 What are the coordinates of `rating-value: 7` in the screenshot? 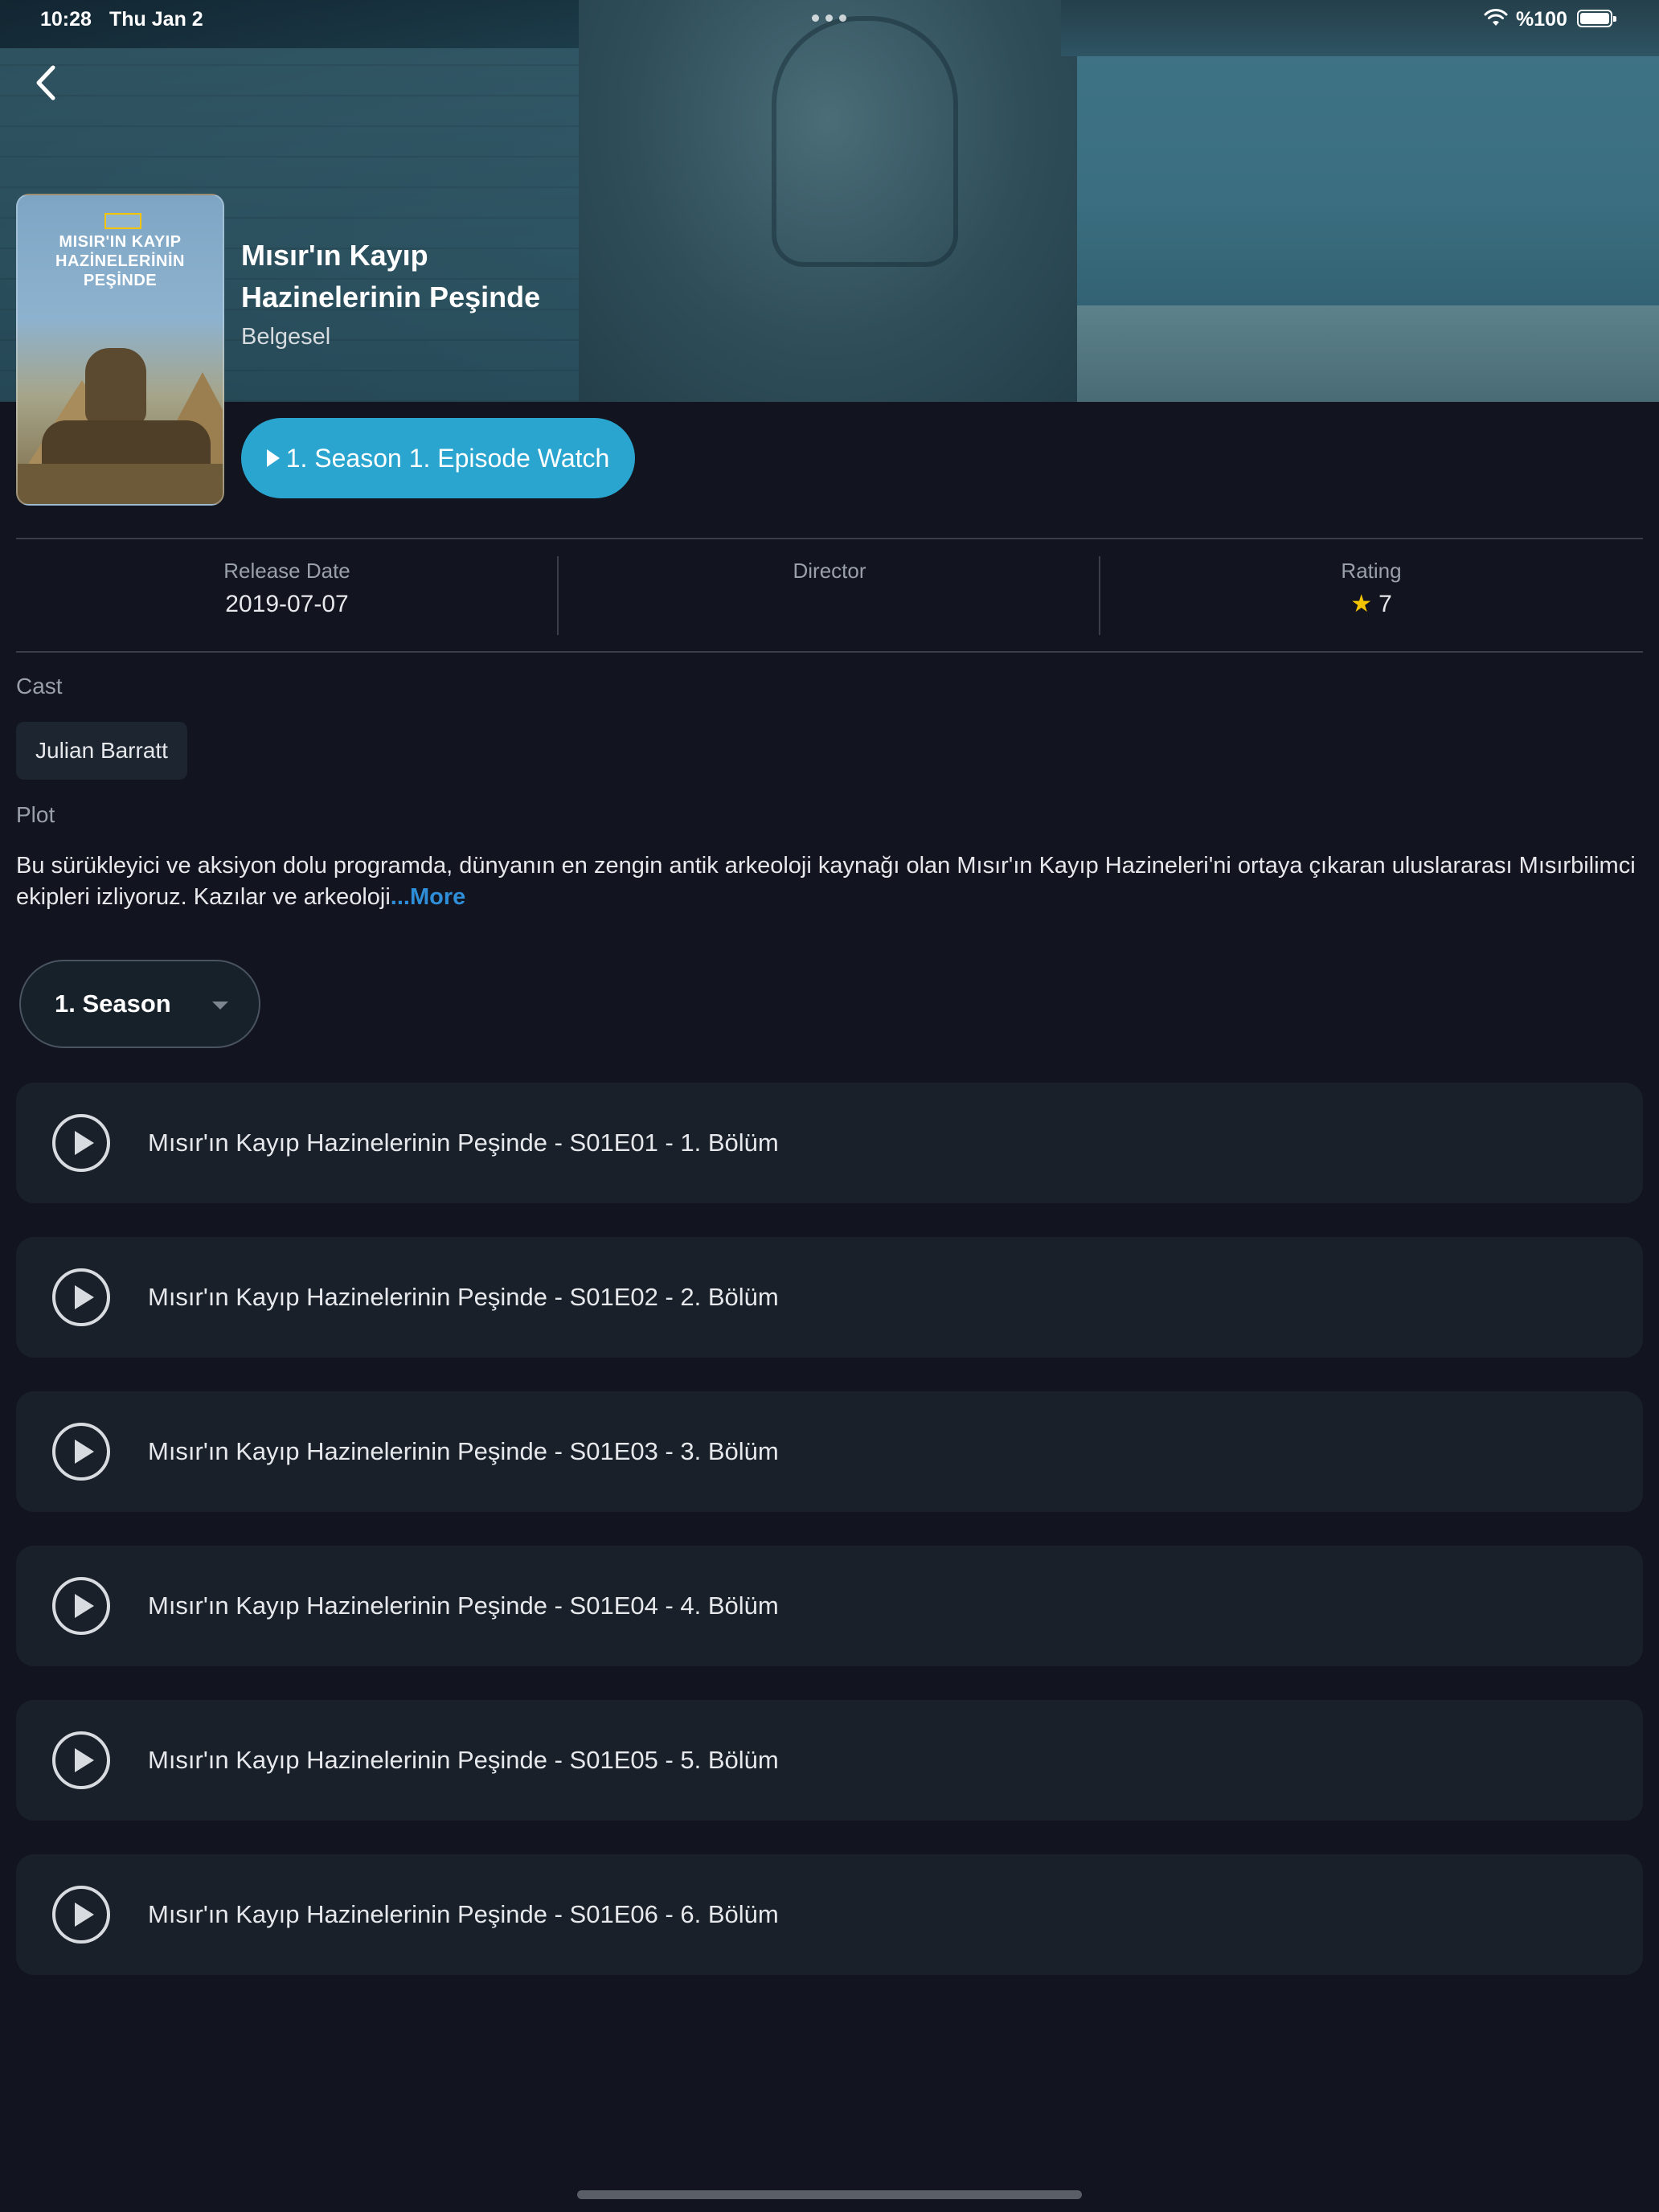 It's located at (1385, 604).